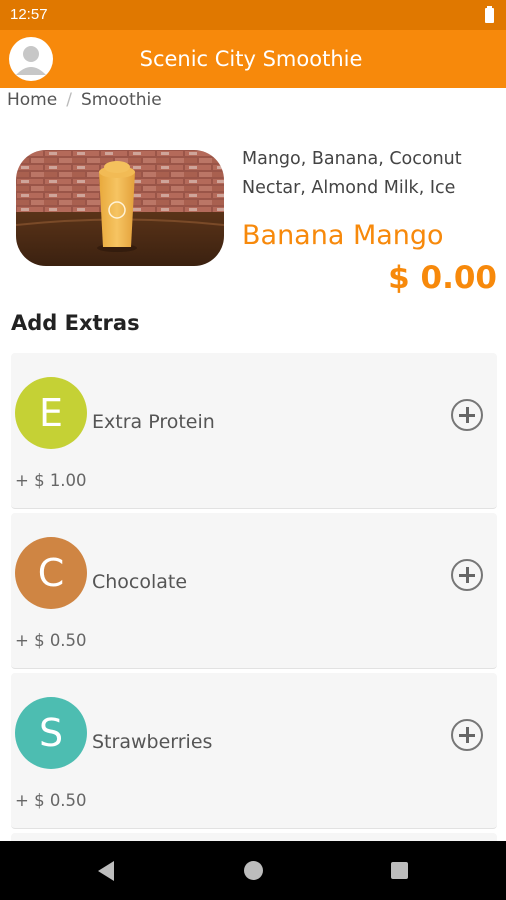  Describe the element at coordinates (75, 323) in the screenshot. I see `extras-title: Add Extras` at that location.